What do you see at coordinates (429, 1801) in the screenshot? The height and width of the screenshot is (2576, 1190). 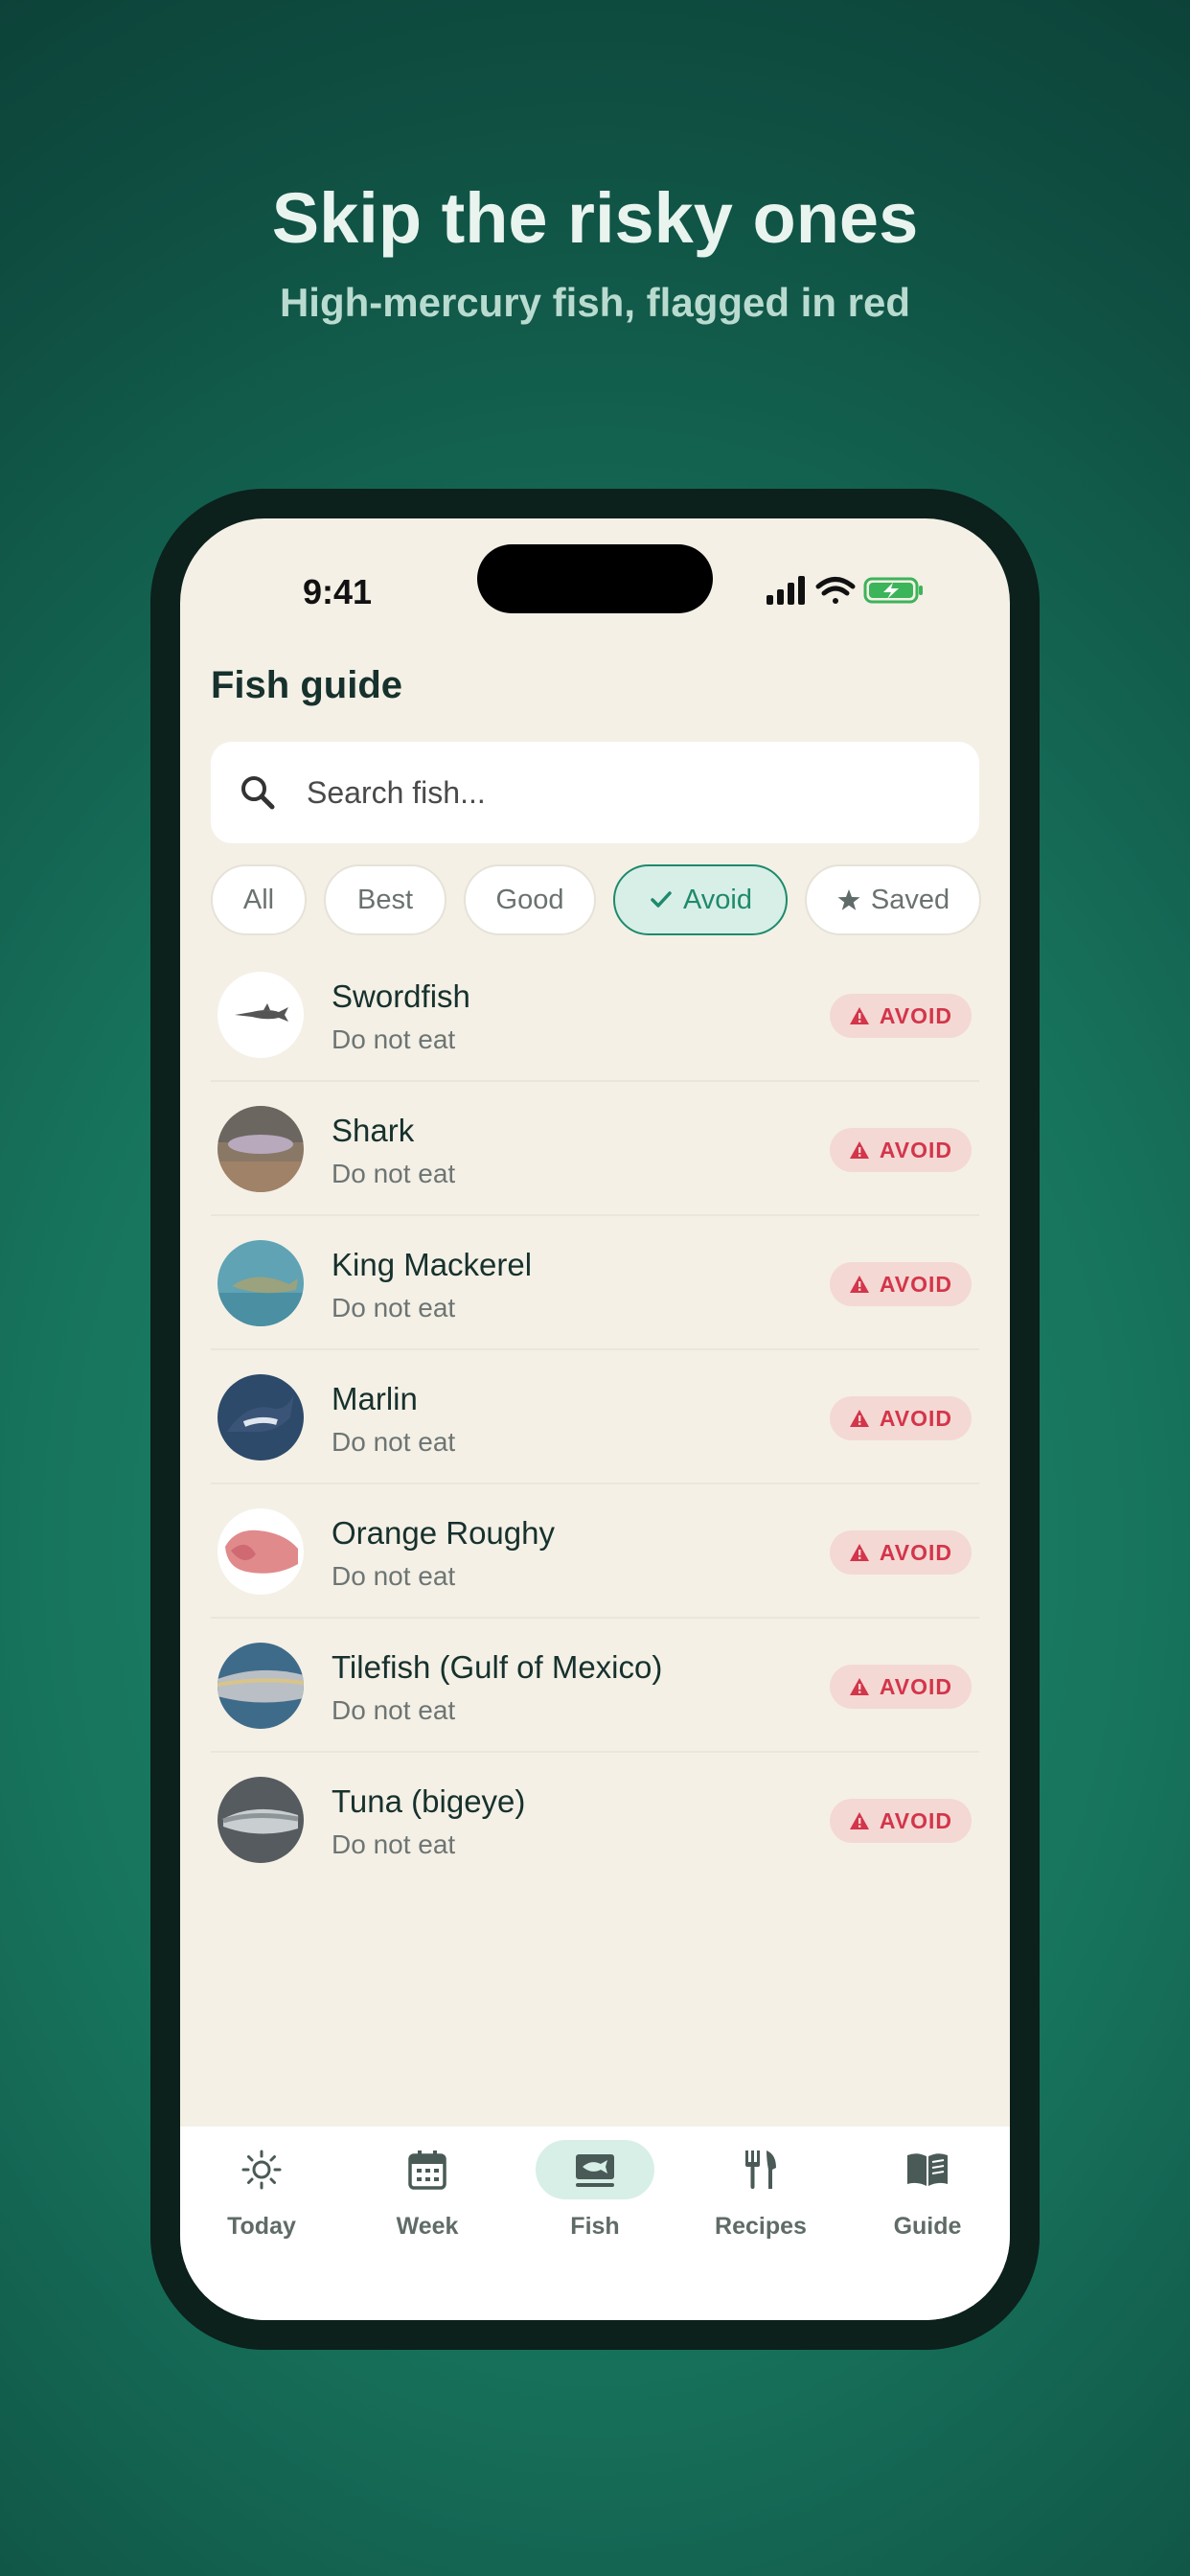 I see `fish-name: Tuna (bigeye)` at bounding box center [429, 1801].